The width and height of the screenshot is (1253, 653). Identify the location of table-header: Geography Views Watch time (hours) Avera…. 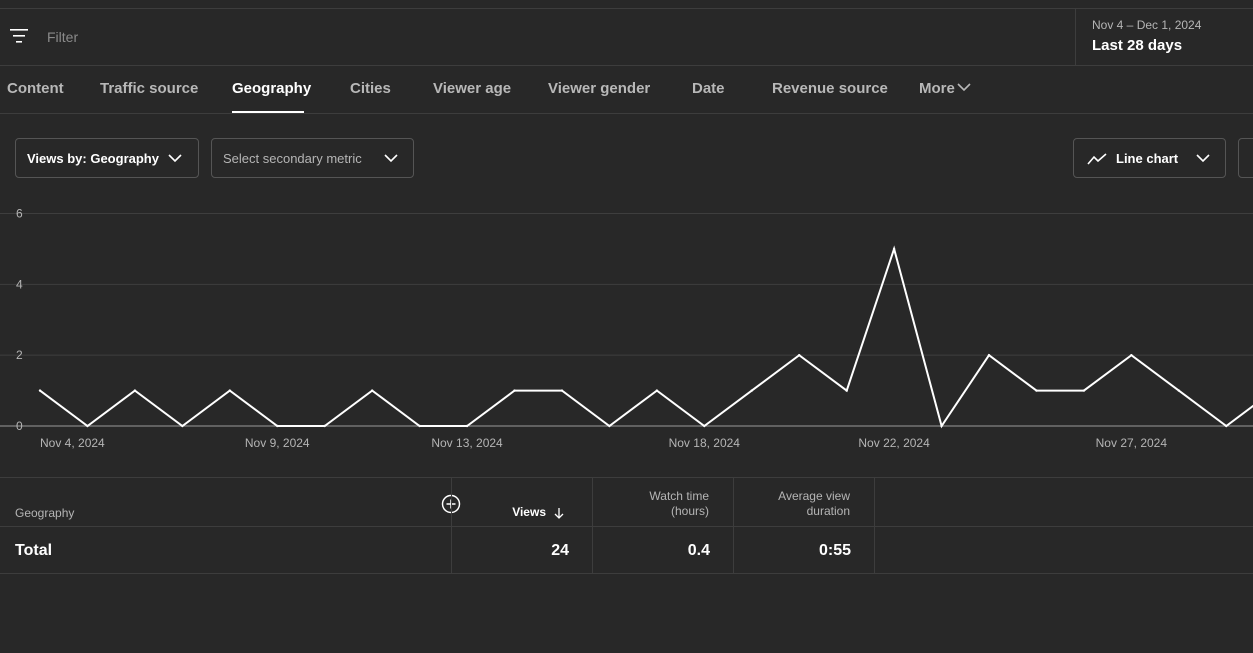
(626, 502).